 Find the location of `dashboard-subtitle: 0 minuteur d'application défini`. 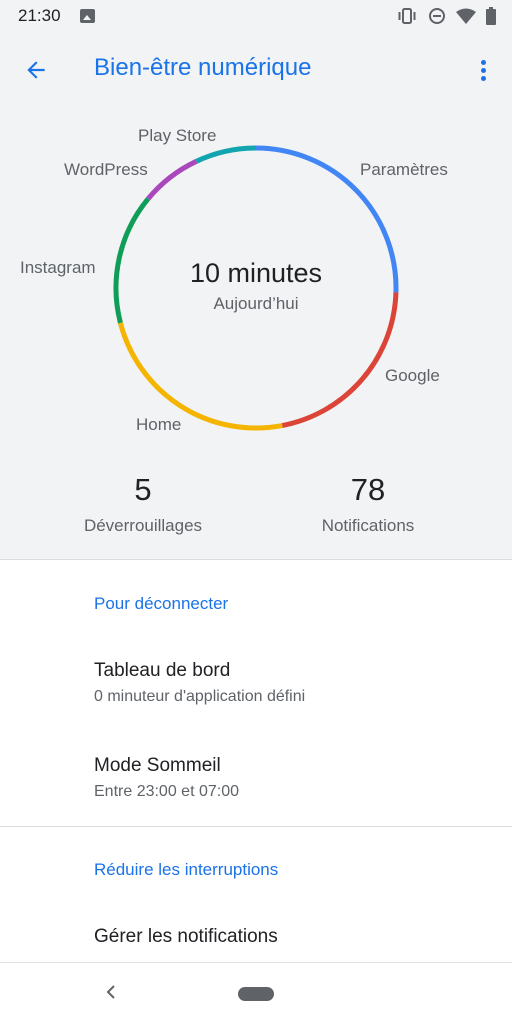

dashboard-subtitle: 0 minuteur d'application défini is located at coordinates (200, 696).